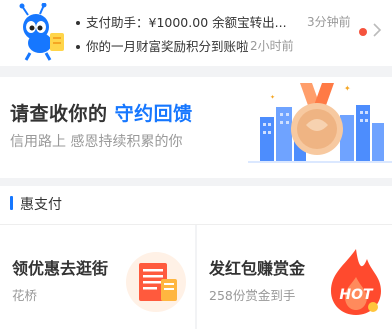  Describe the element at coordinates (356, 295) in the screenshot. I see `hot-label: HOT` at that location.